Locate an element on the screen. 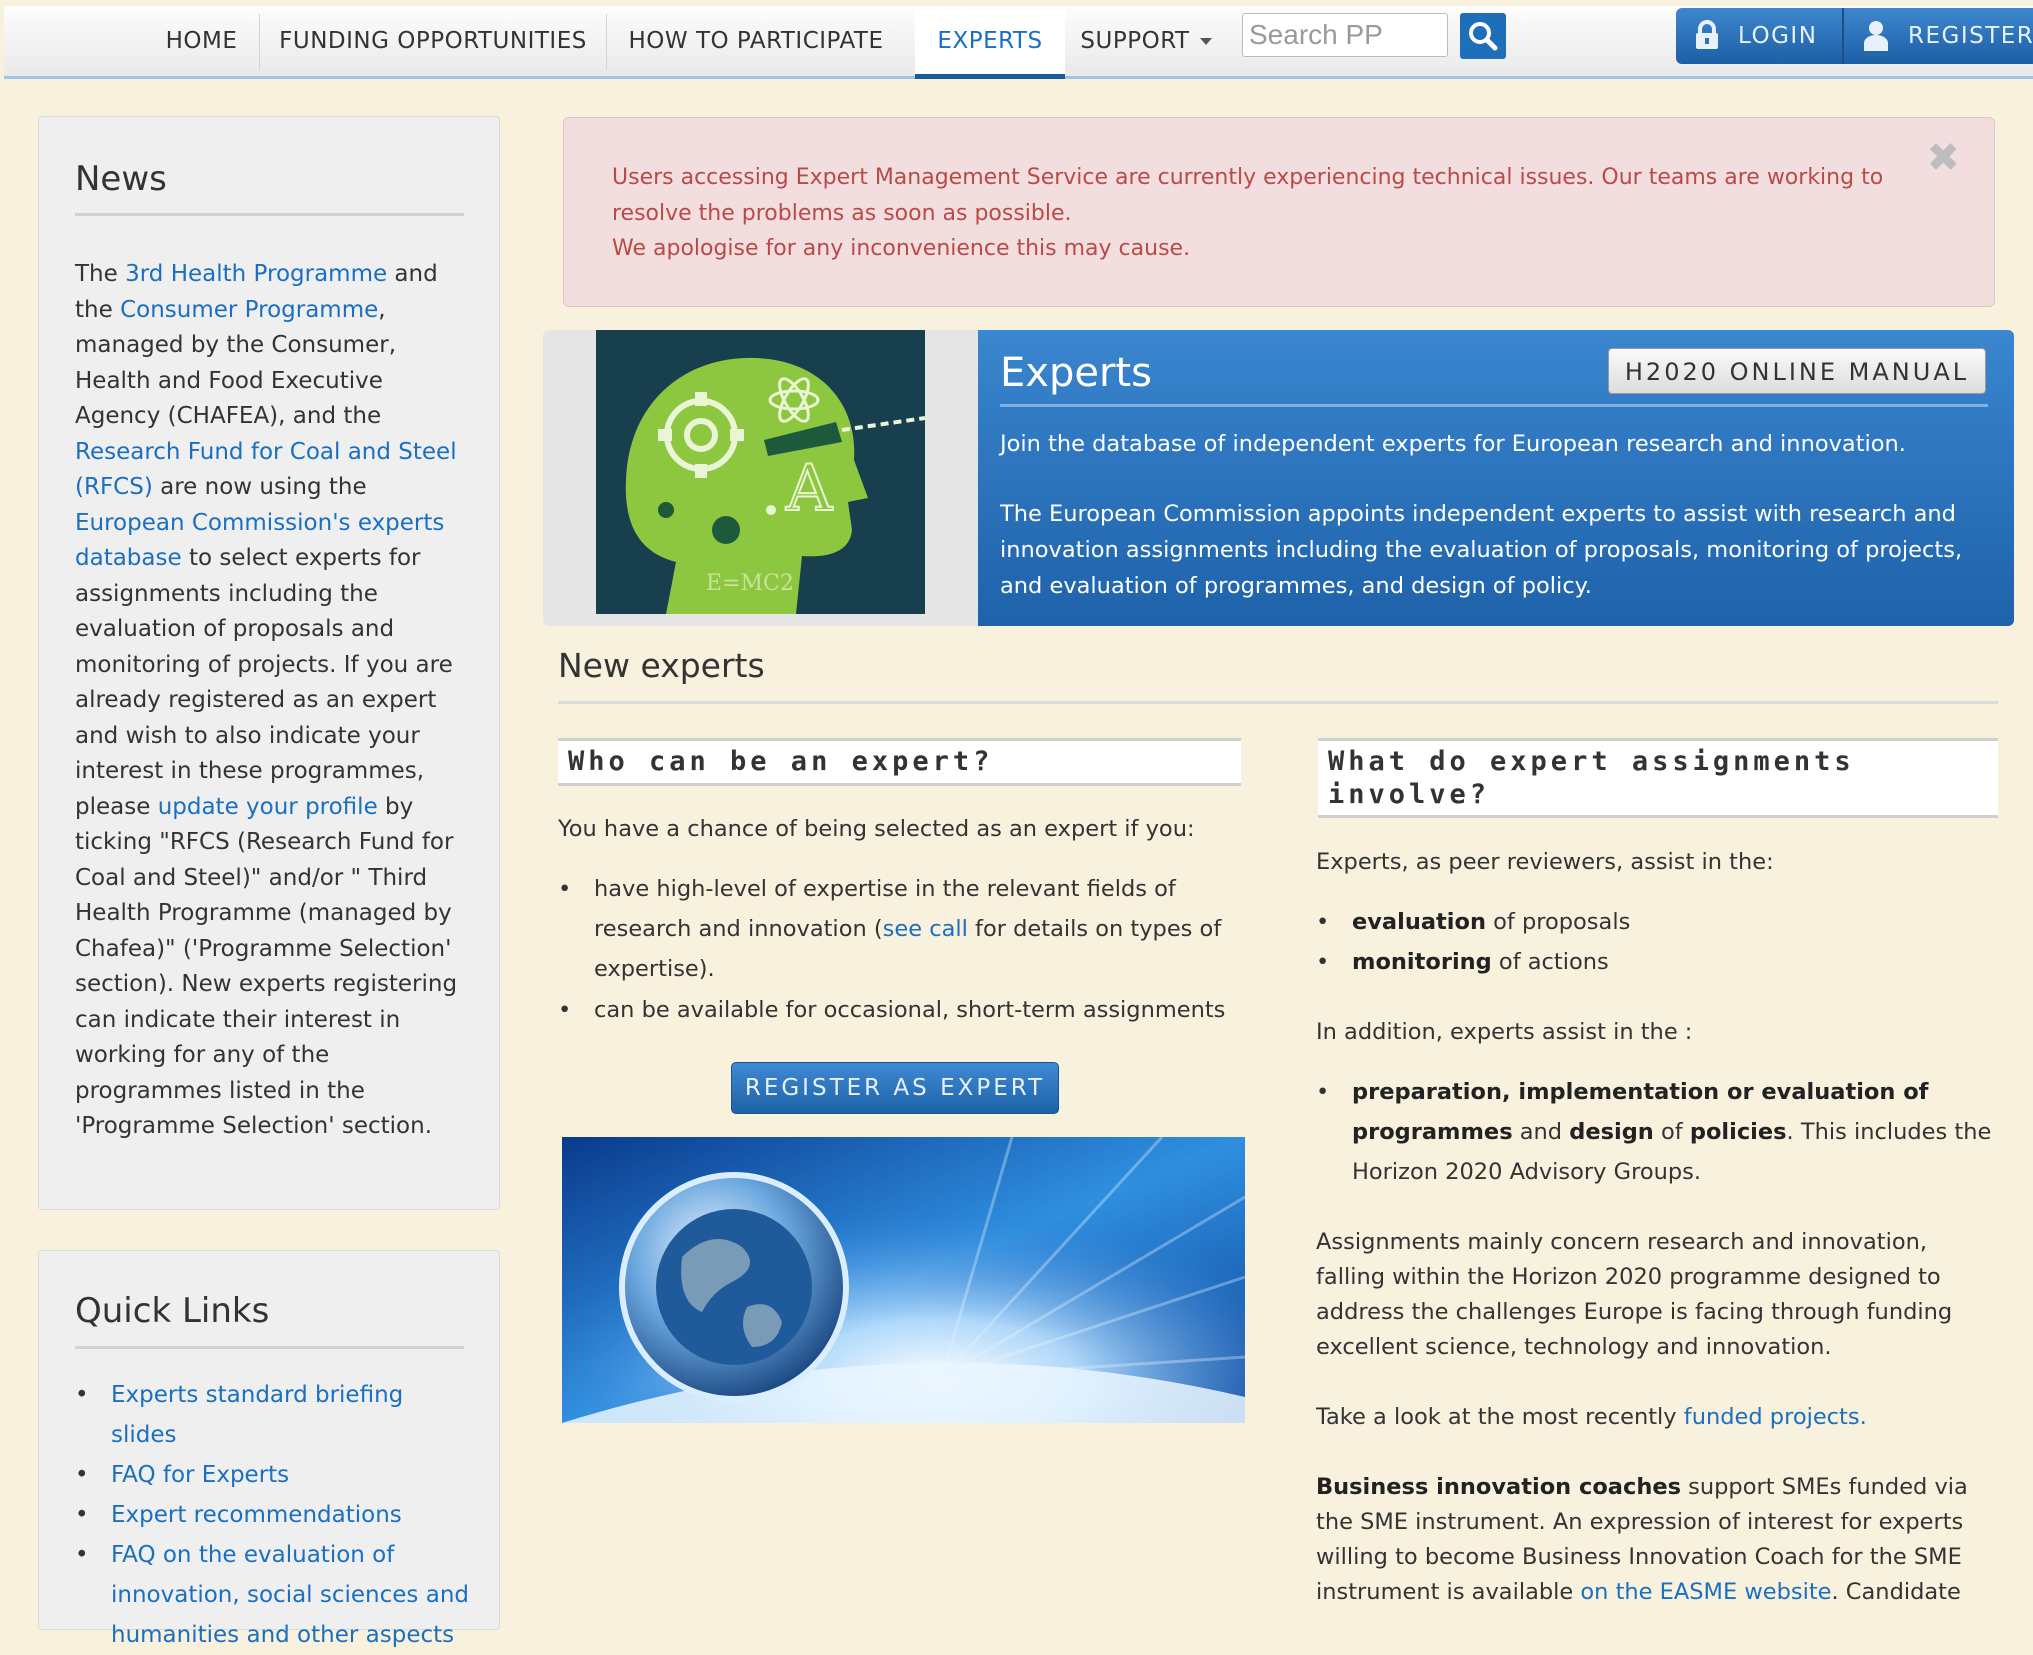 This screenshot has height=1655, width=2033. quick-link: Expert recommendations is located at coordinates (275, 1515).